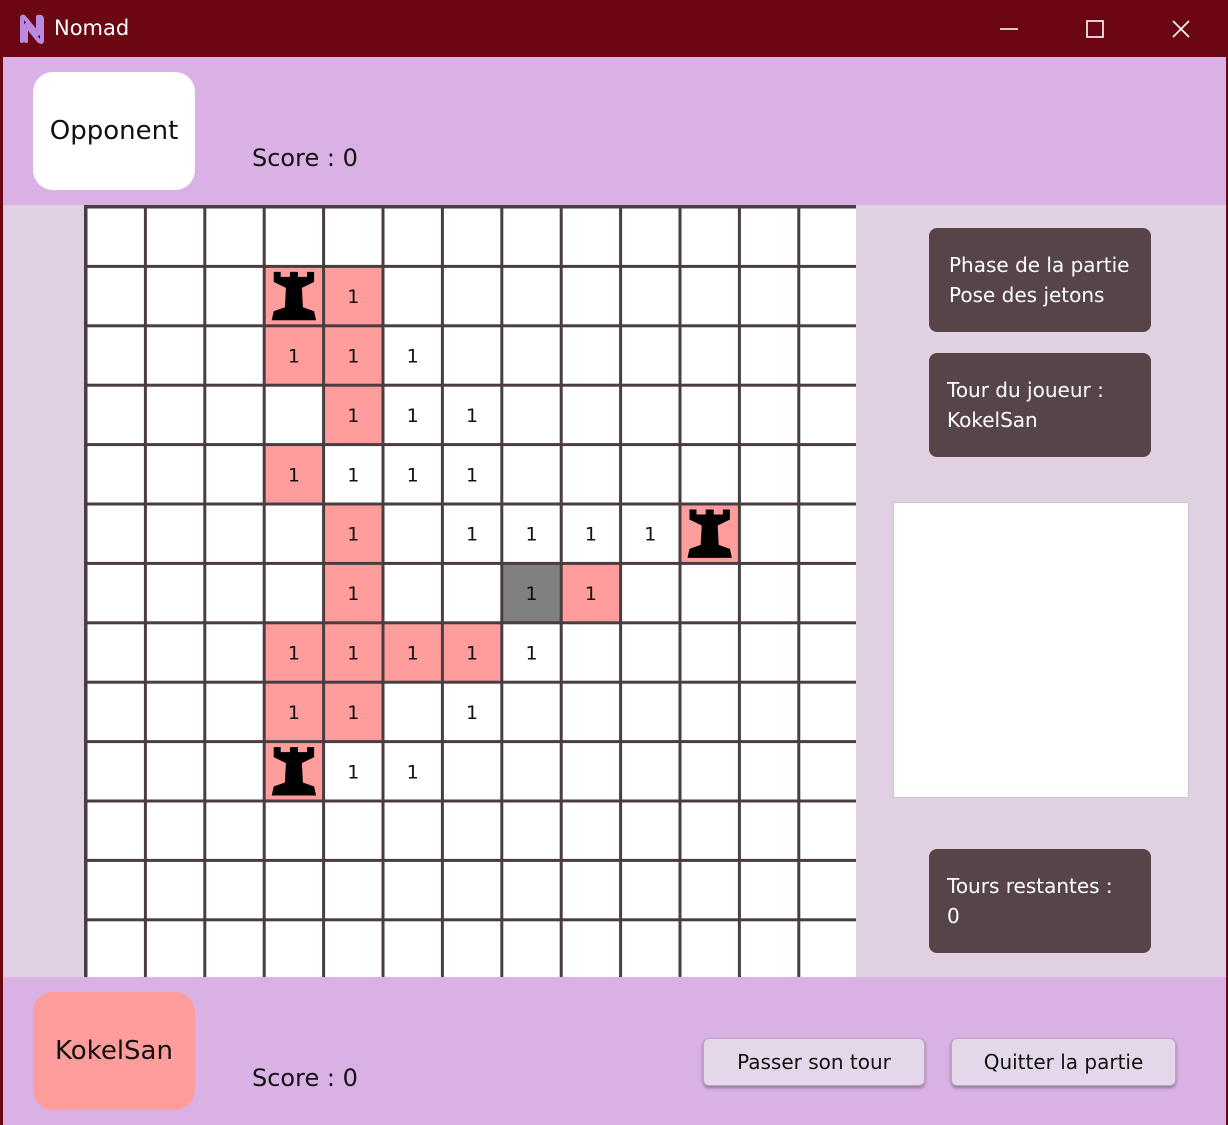 This screenshot has height=1125, width=1228. I want to click on close-button, so click(1181, 28).